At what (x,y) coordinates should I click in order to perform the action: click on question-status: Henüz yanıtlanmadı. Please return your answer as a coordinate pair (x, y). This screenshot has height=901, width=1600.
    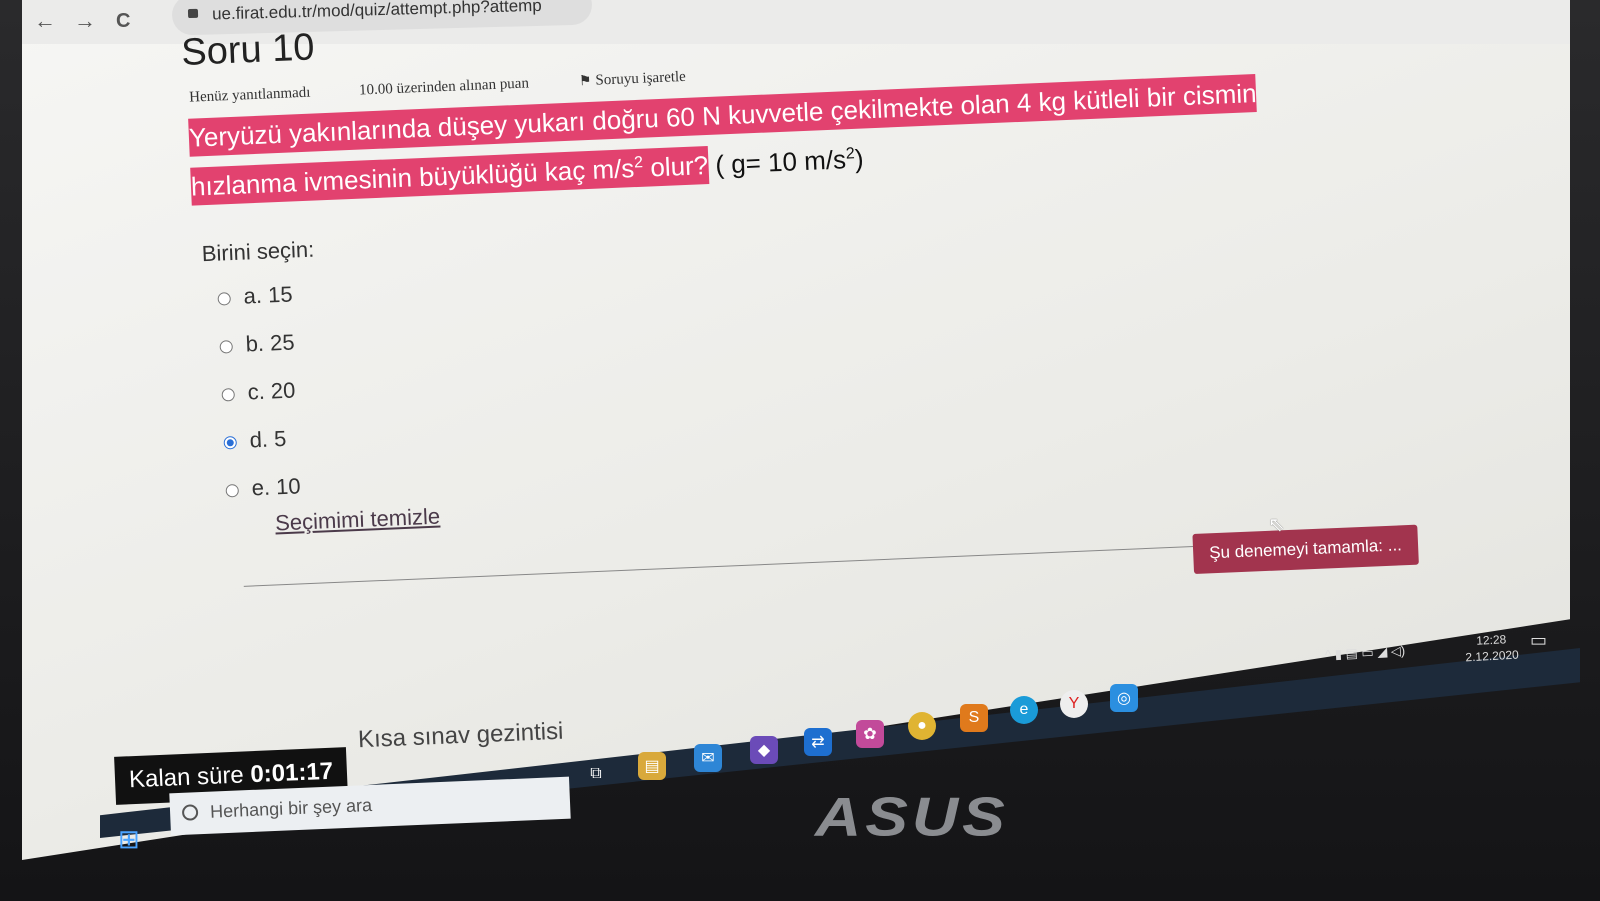
    Looking at the image, I should click on (249, 95).